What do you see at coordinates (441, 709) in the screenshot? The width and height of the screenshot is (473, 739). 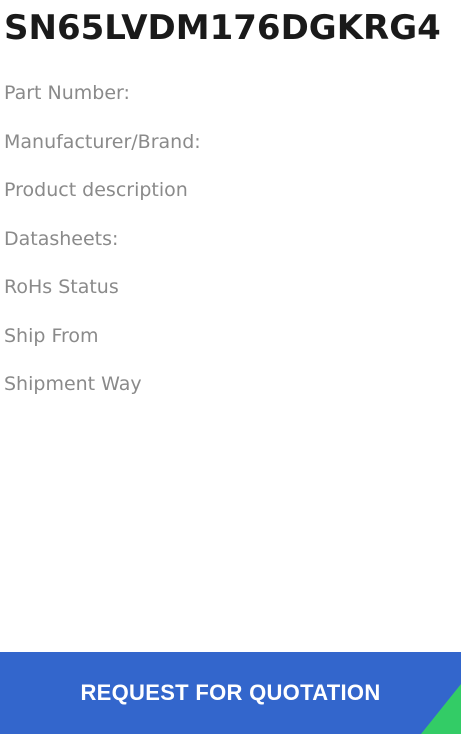 I see `corner-accent-triangle` at bounding box center [441, 709].